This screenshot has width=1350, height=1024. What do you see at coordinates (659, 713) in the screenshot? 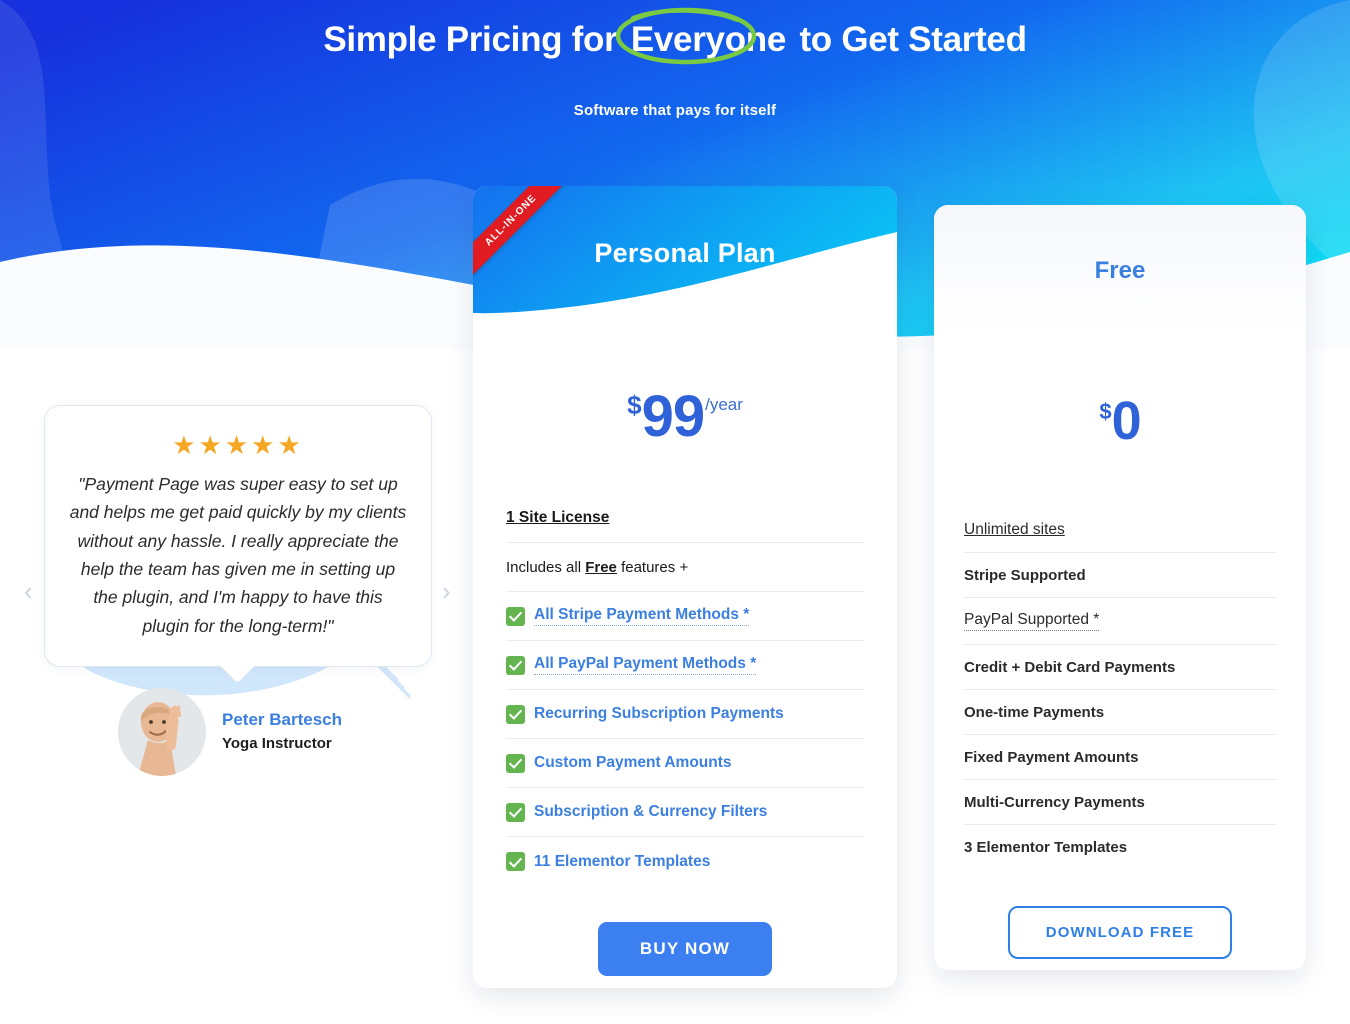
I see `feature-label: Recurring Subscription Payments` at bounding box center [659, 713].